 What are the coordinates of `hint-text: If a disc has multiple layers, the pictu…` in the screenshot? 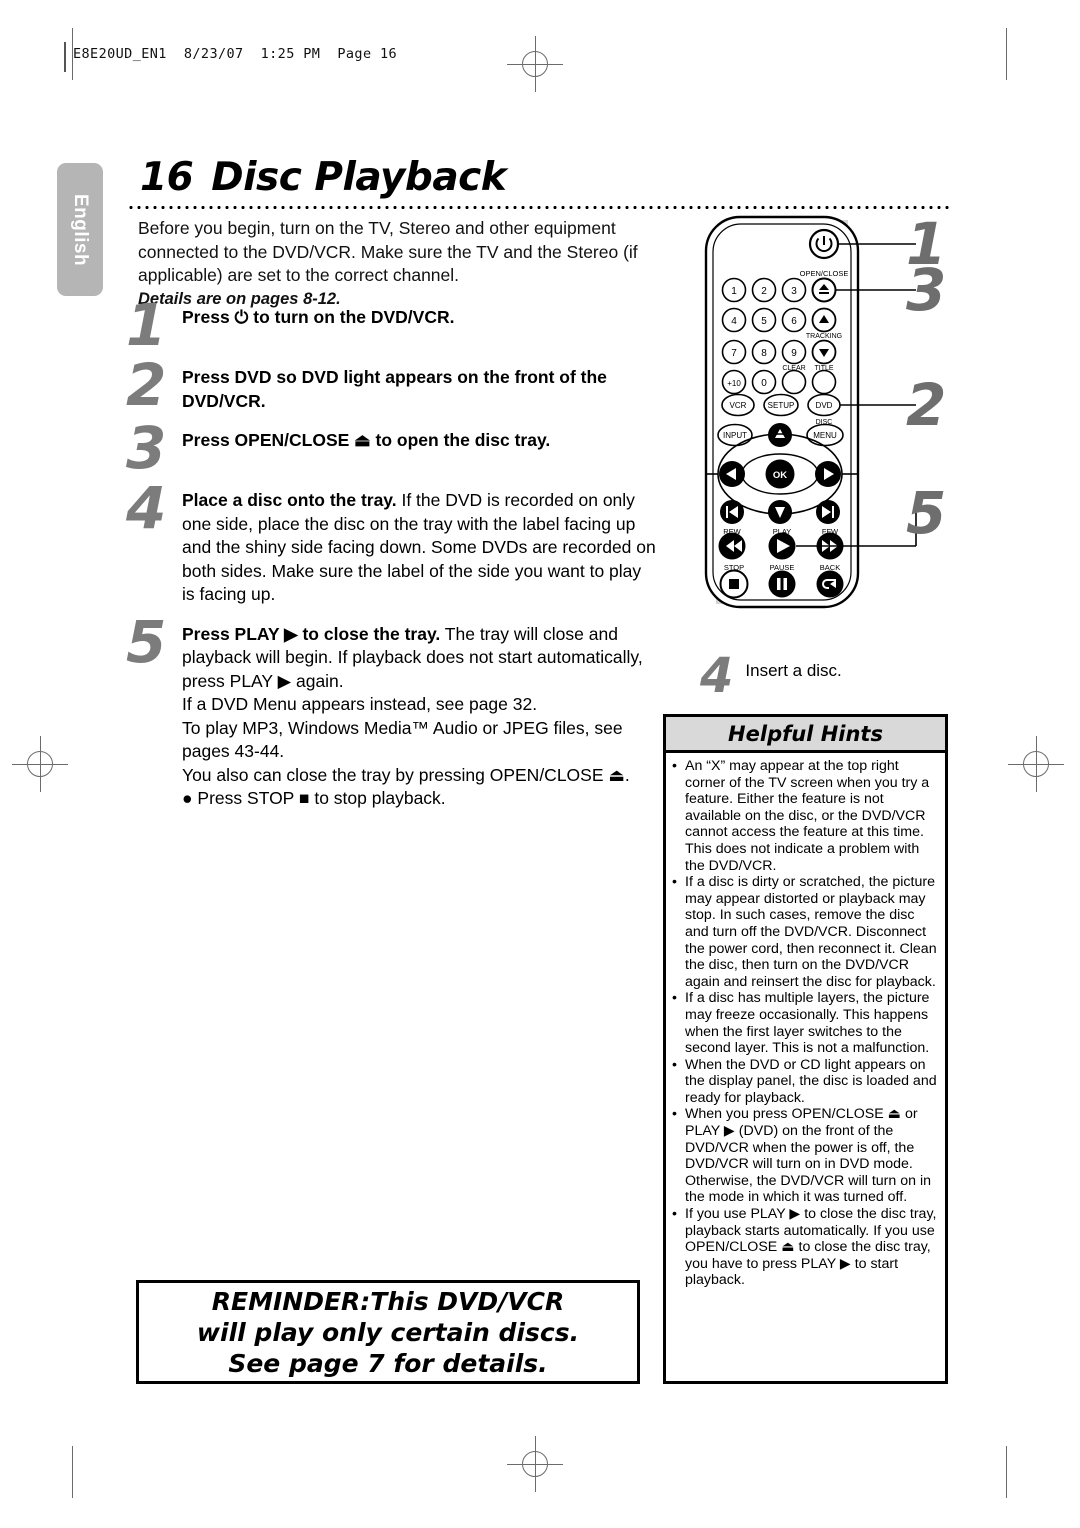 It's located at (807, 1023).